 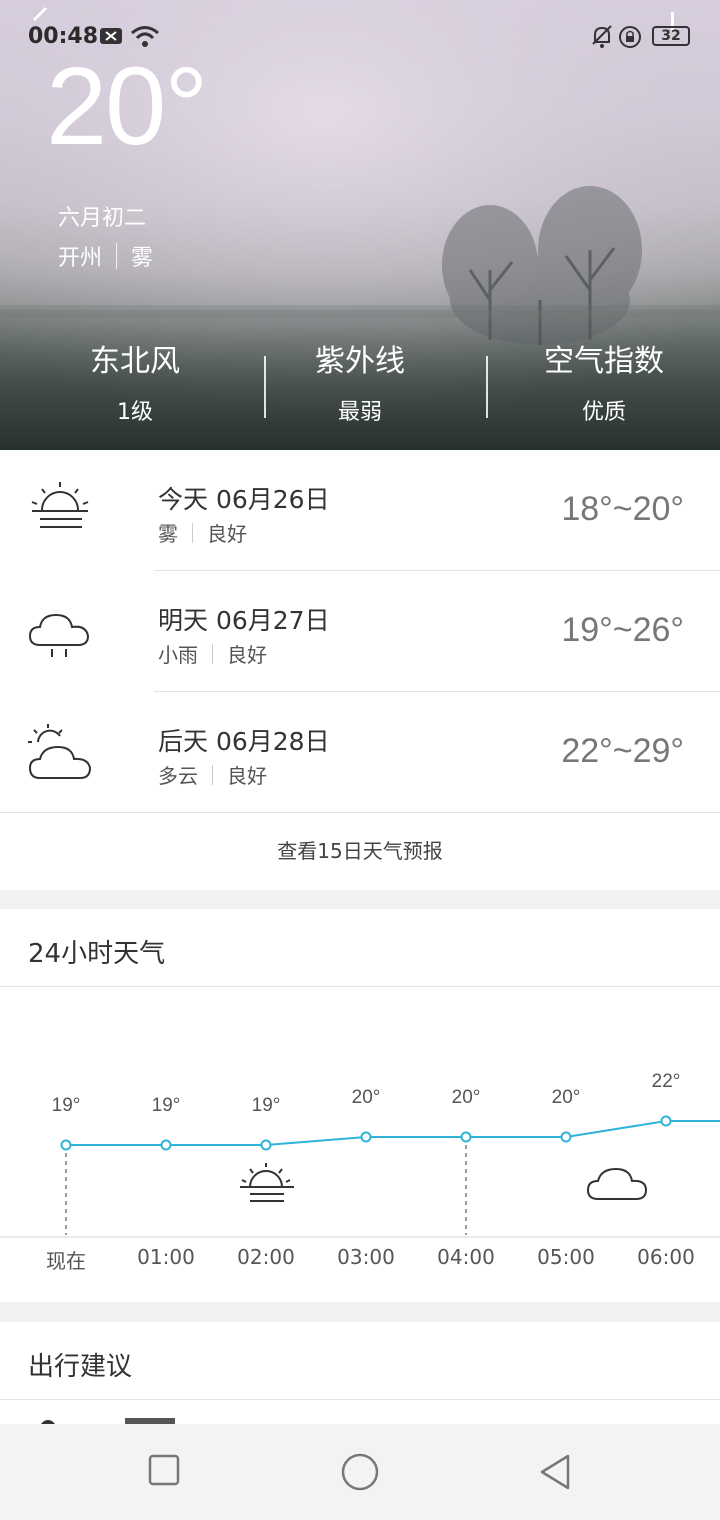 I want to click on stat-label: 东北风, so click(x=135, y=361).